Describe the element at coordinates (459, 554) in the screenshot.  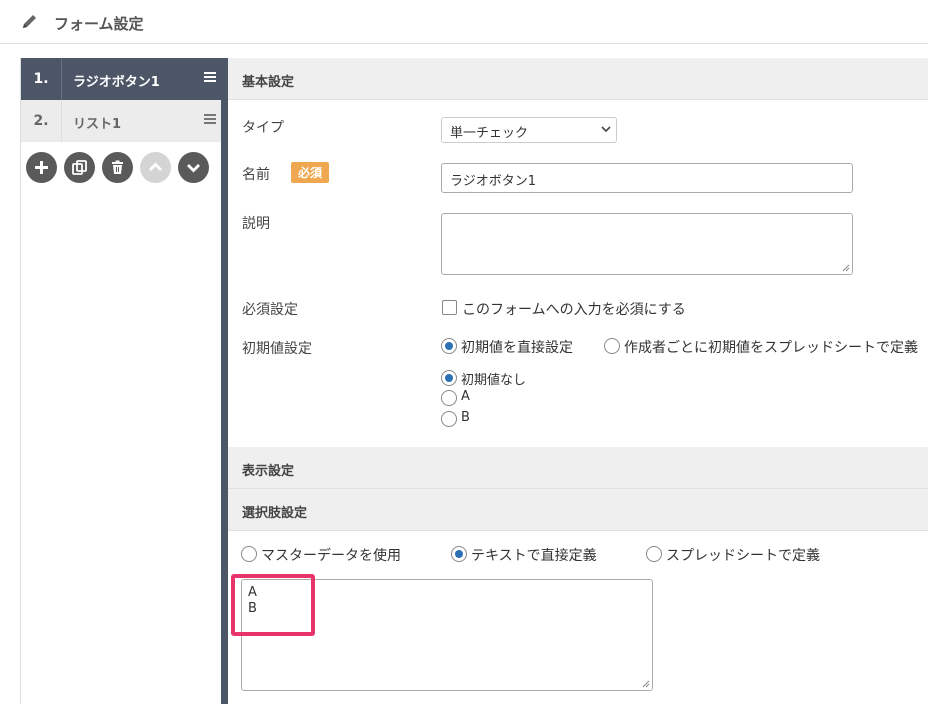
I see `source-text-radio` at that location.